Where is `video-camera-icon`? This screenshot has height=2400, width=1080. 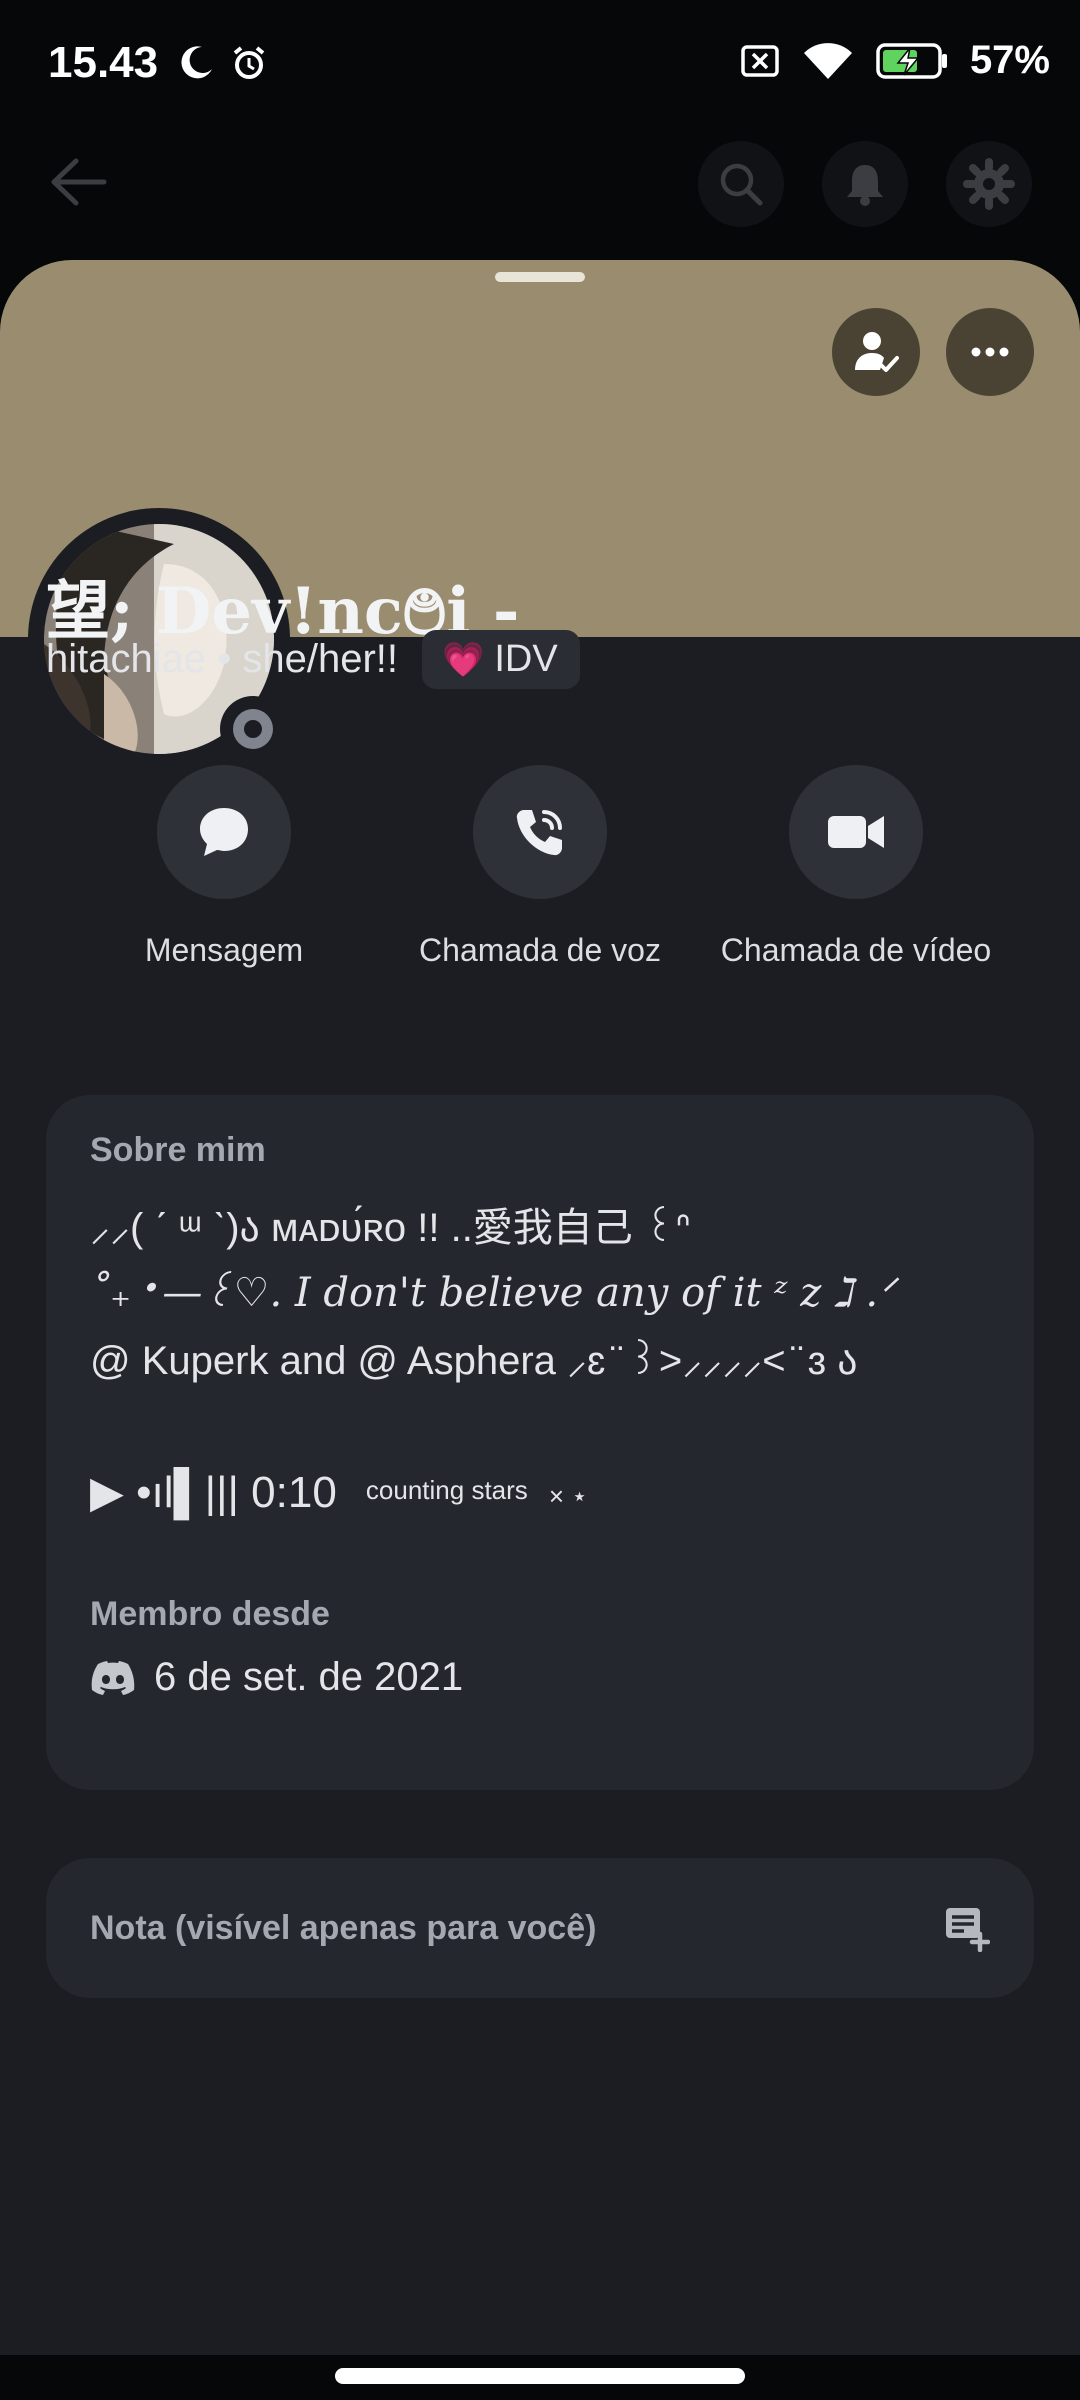
video-camera-icon is located at coordinates (856, 832).